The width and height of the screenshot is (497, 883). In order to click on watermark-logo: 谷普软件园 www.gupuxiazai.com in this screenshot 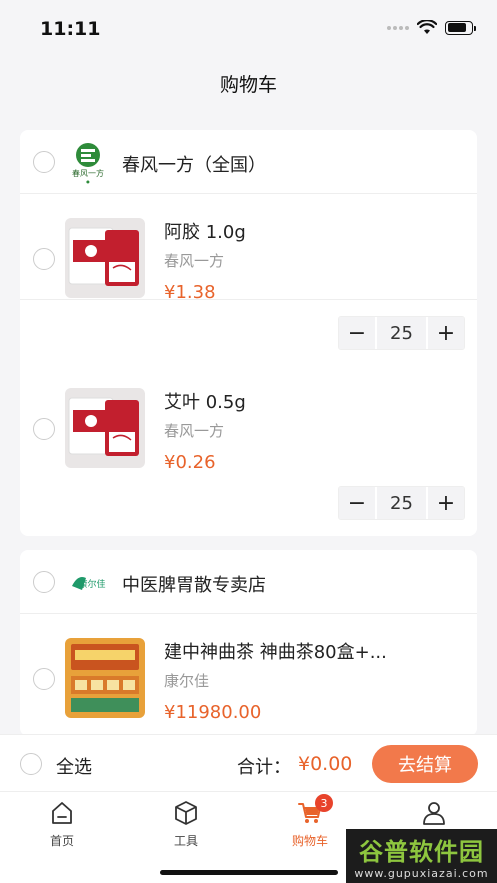, I will do `click(421, 856)`.